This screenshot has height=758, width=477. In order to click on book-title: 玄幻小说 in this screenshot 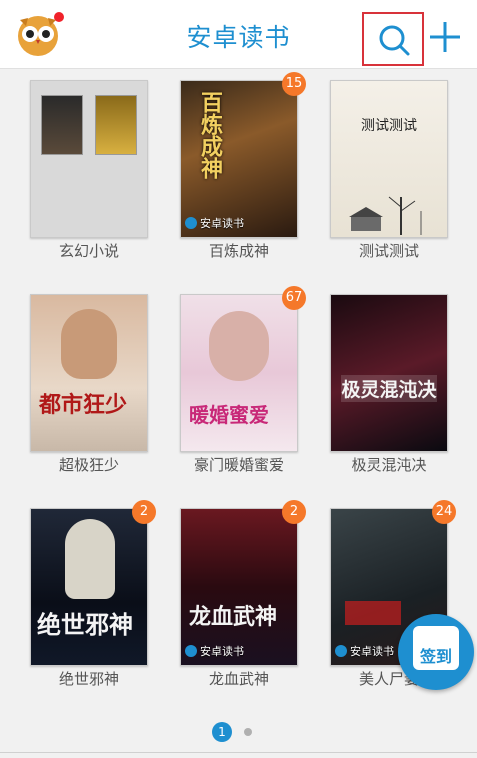, I will do `click(88, 251)`.